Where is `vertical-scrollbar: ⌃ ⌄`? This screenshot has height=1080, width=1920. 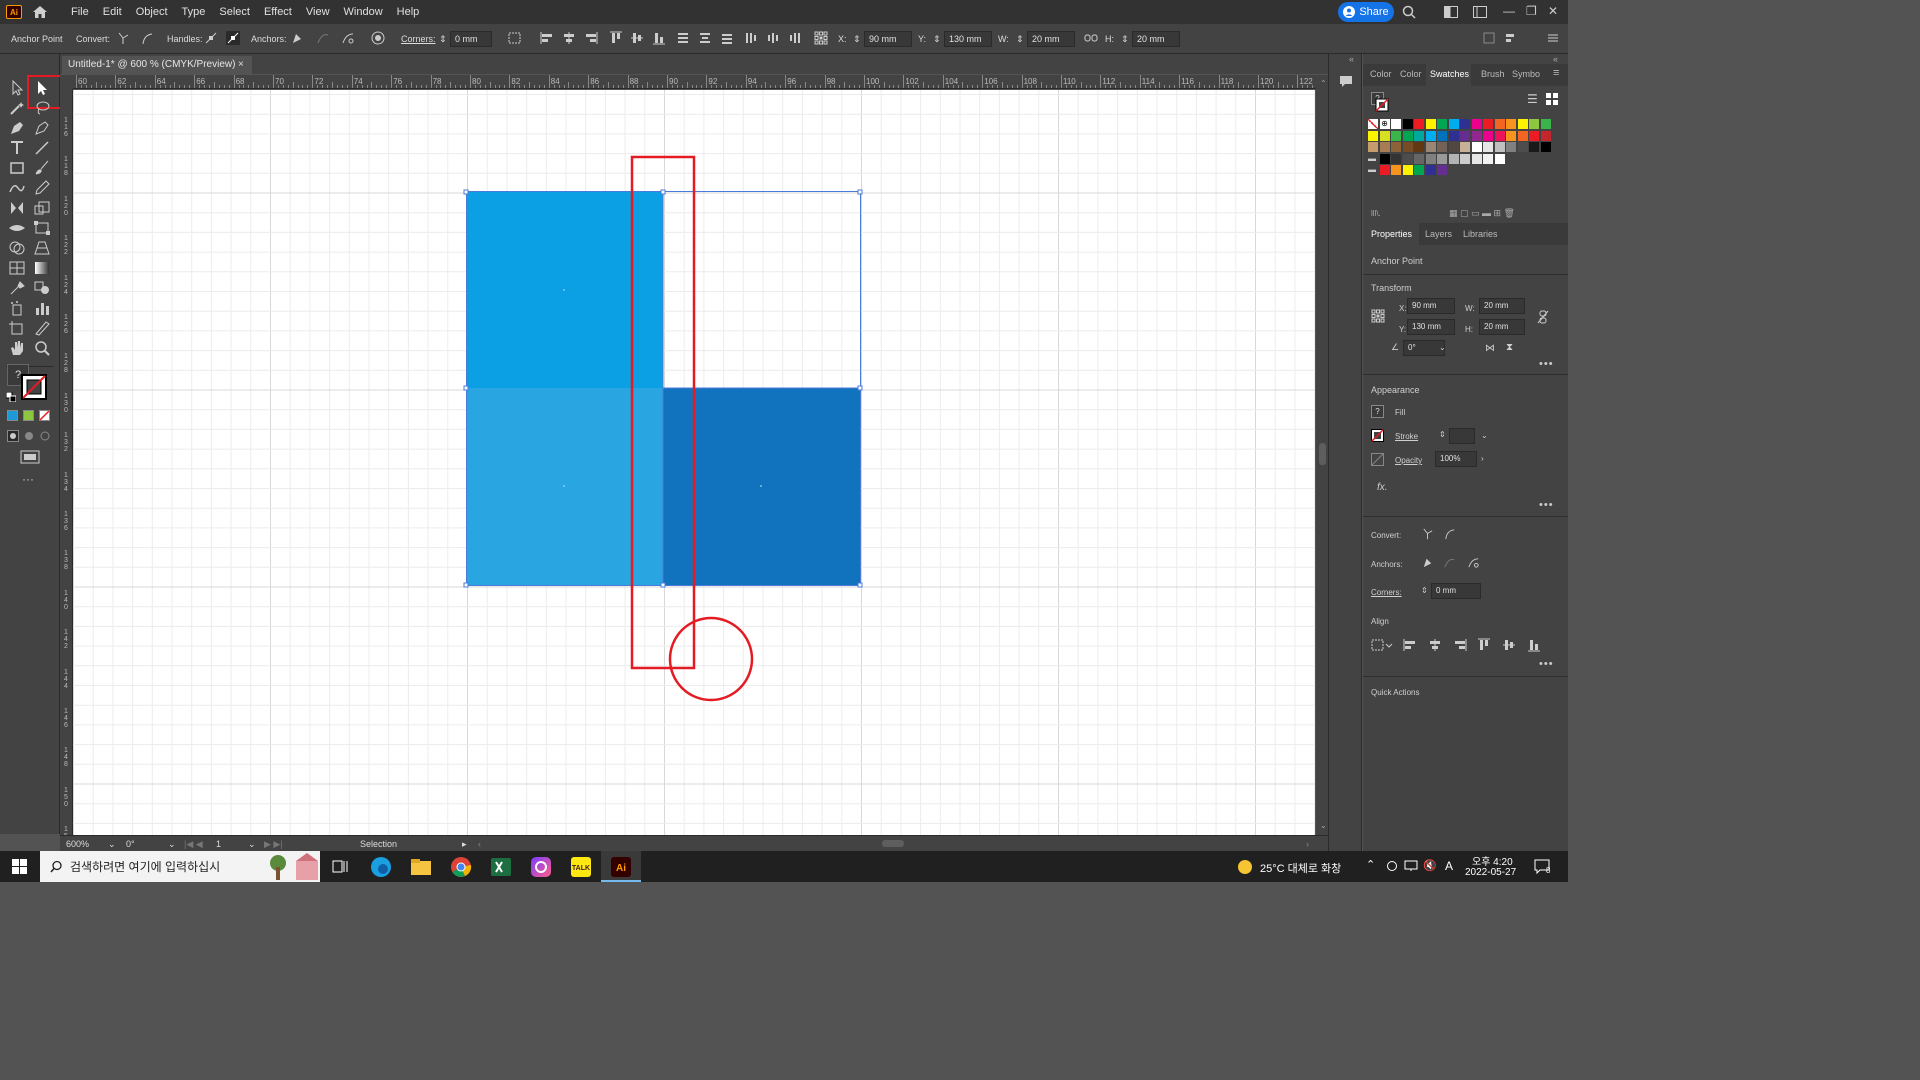 vertical-scrollbar: ⌃ ⌄ is located at coordinates (1322, 455).